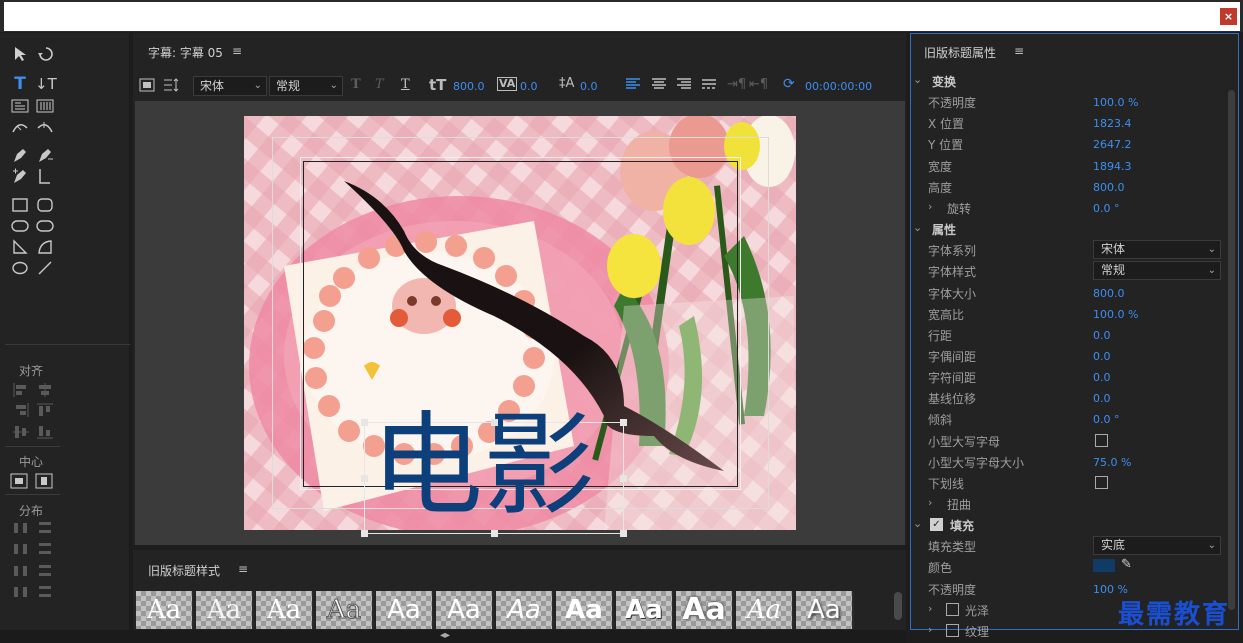 The height and width of the screenshot is (643, 1243). What do you see at coordinates (1157, 545) in the screenshot?
I see `property-dropdown: 实底 ⌄` at bounding box center [1157, 545].